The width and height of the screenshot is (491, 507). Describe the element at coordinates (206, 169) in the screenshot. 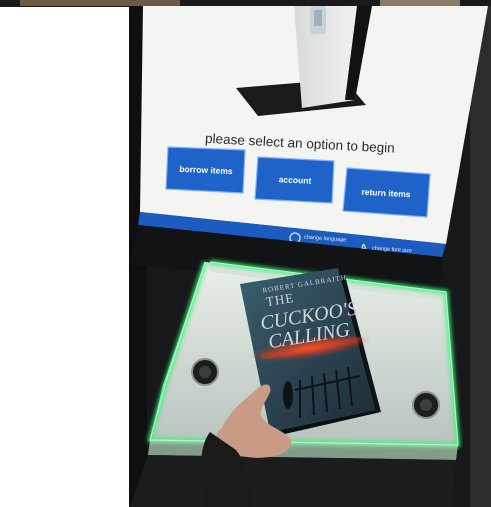

I see `borrow-items-button: borrow items` at that location.